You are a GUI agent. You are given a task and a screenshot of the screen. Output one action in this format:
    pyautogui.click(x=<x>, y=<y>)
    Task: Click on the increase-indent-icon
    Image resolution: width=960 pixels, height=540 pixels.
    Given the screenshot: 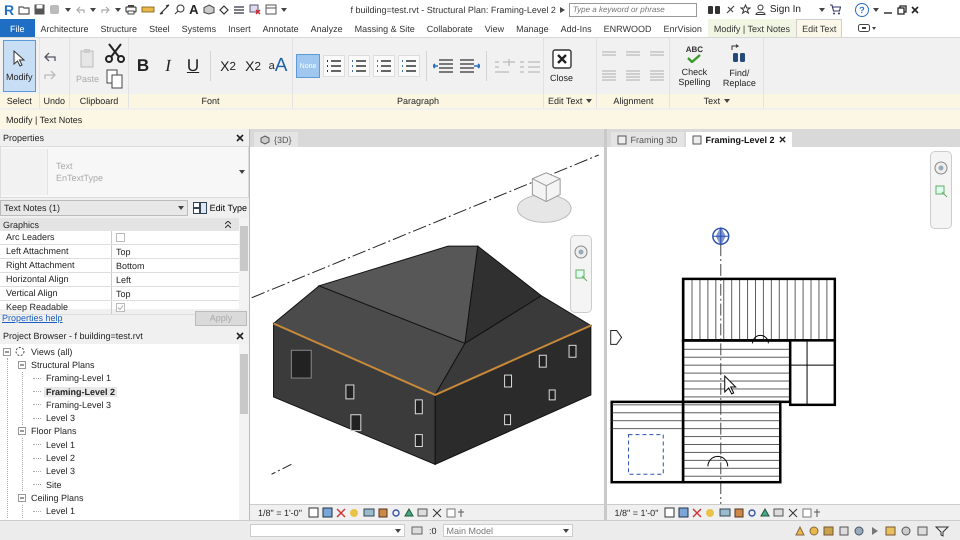 What is the action you would take?
    pyautogui.click(x=469, y=66)
    